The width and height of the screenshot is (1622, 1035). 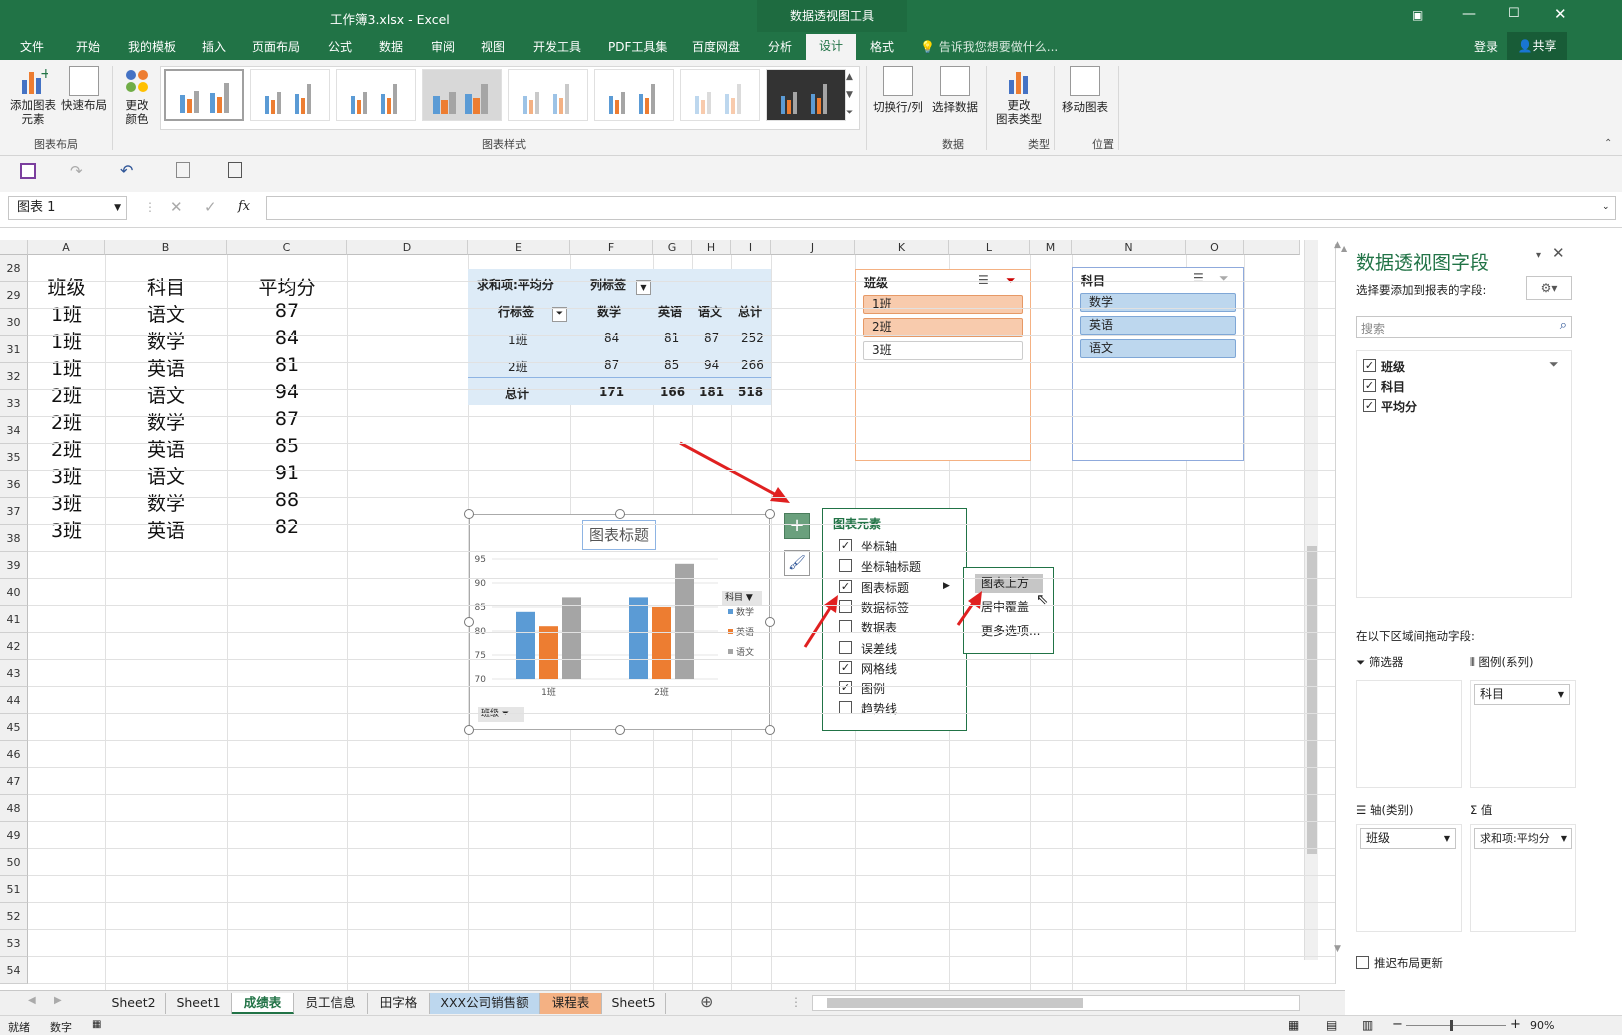 I want to click on sheet-tab: 课程表, so click(x=571, y=1003).